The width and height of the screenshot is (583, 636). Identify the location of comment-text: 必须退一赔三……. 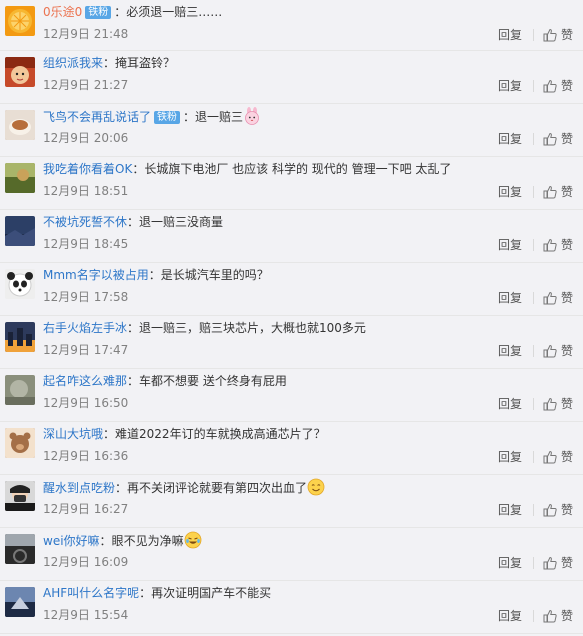
(174, 12).